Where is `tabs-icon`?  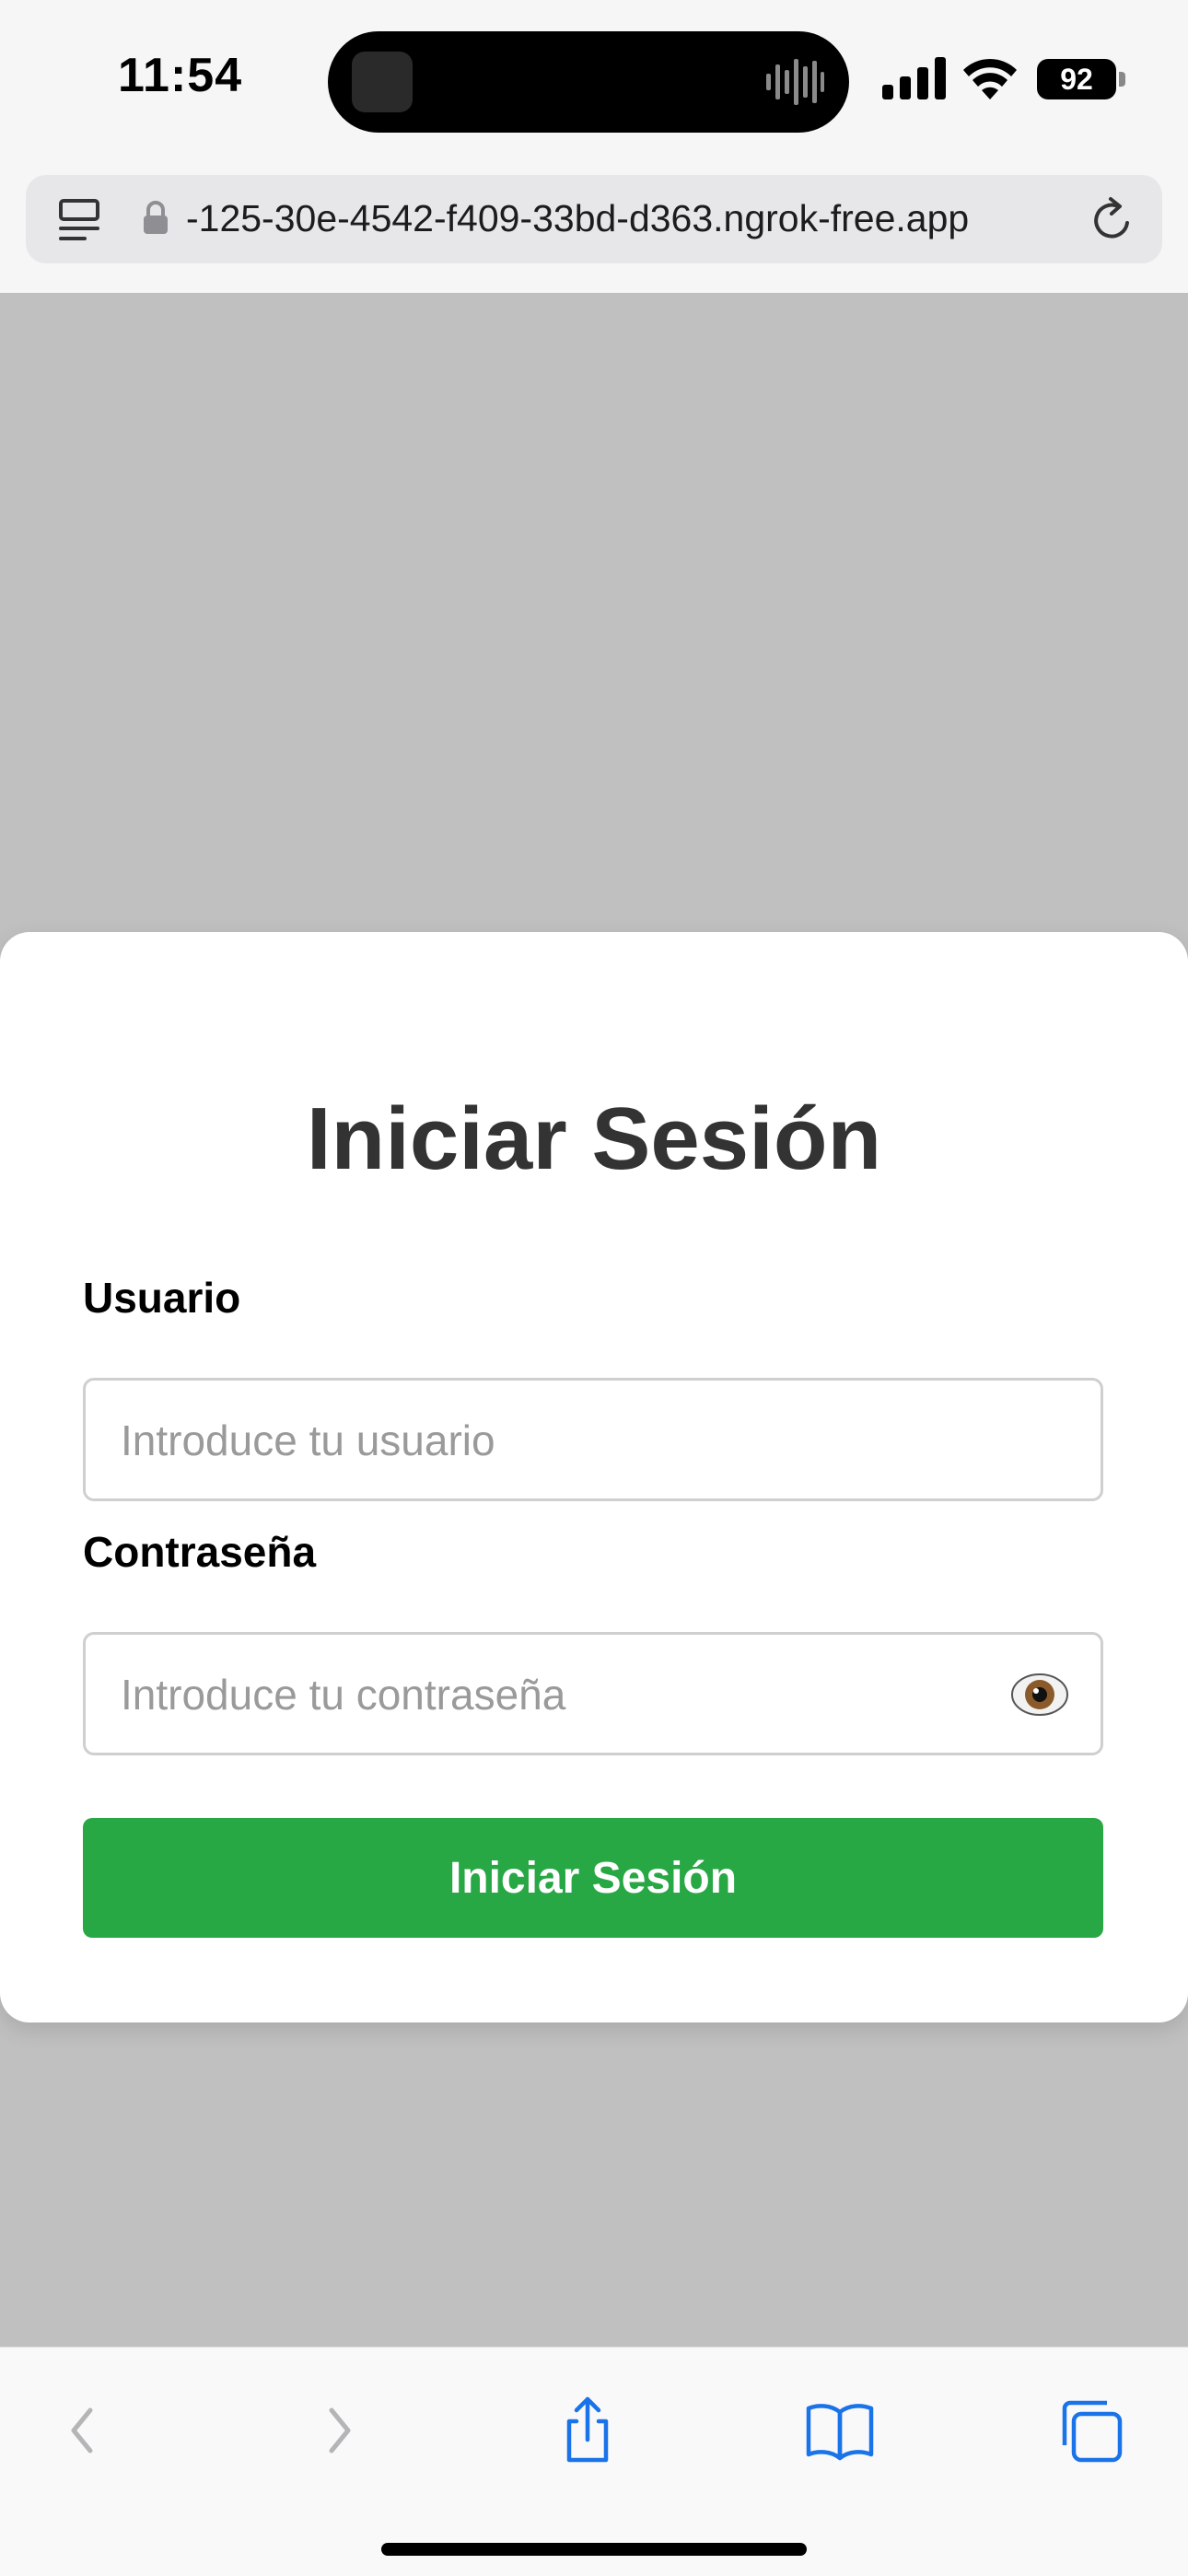 tabs-icon is located at coordinates (1092, 2430).